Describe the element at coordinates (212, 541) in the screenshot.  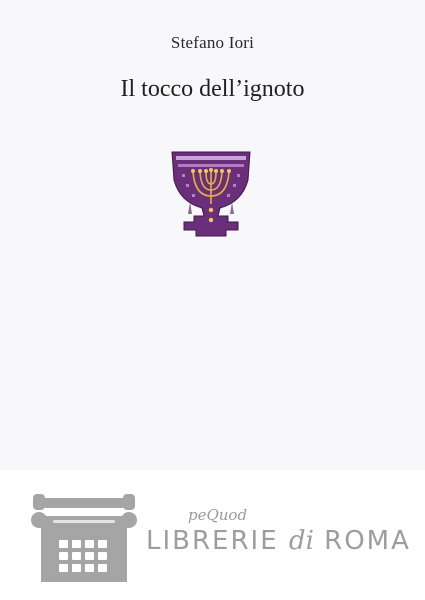
I see `publisher-name-part1: LIBRERIE` at that location.